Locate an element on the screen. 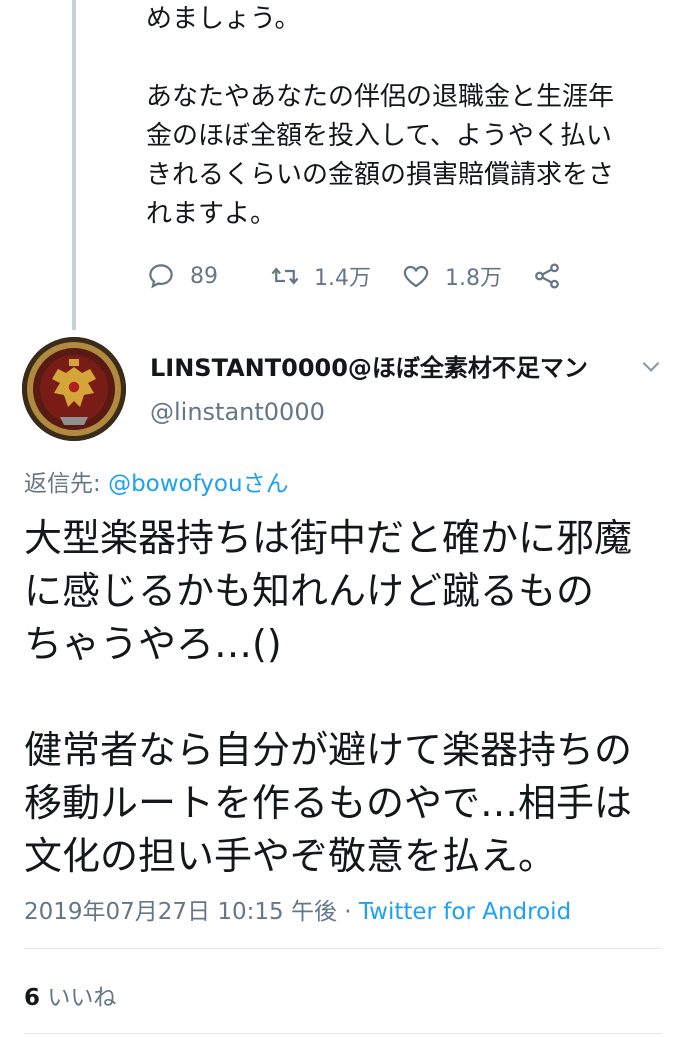 This screenshot has width=680, height=1038. avatar is located at coordinates (74, 389).